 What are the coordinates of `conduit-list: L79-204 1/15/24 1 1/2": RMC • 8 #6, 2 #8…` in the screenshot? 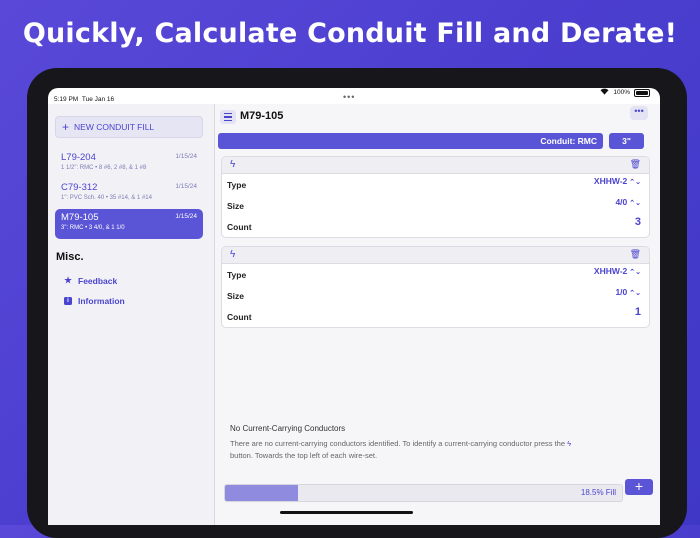 It's located at (129, 194).